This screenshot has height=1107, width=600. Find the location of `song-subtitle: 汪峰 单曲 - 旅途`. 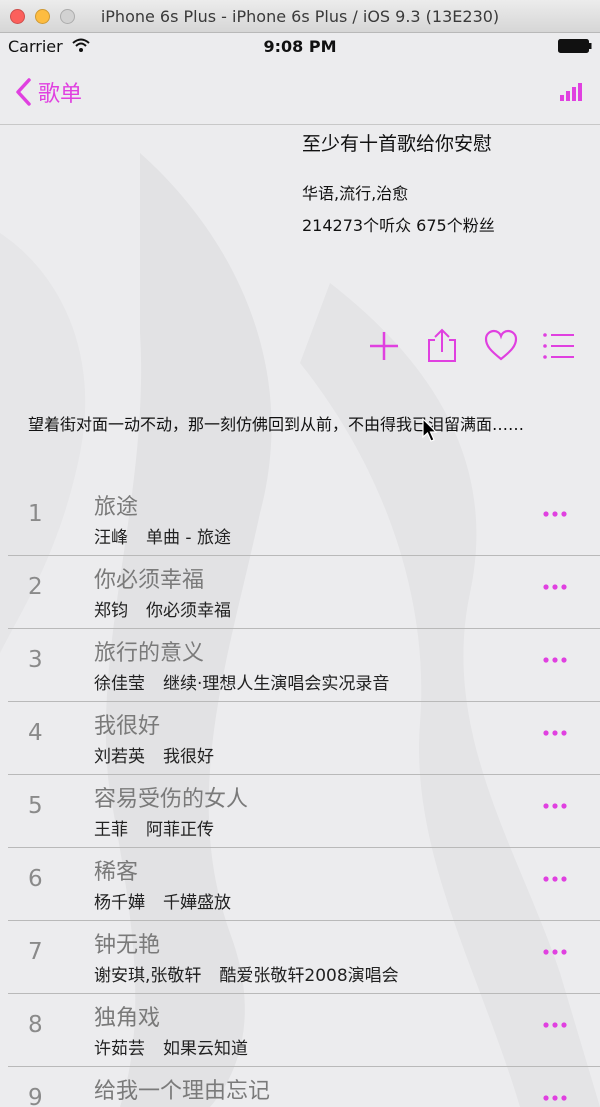

song-subtitle: 汪峰 单曲 - 旅途 is located at coordinates (162, 535).